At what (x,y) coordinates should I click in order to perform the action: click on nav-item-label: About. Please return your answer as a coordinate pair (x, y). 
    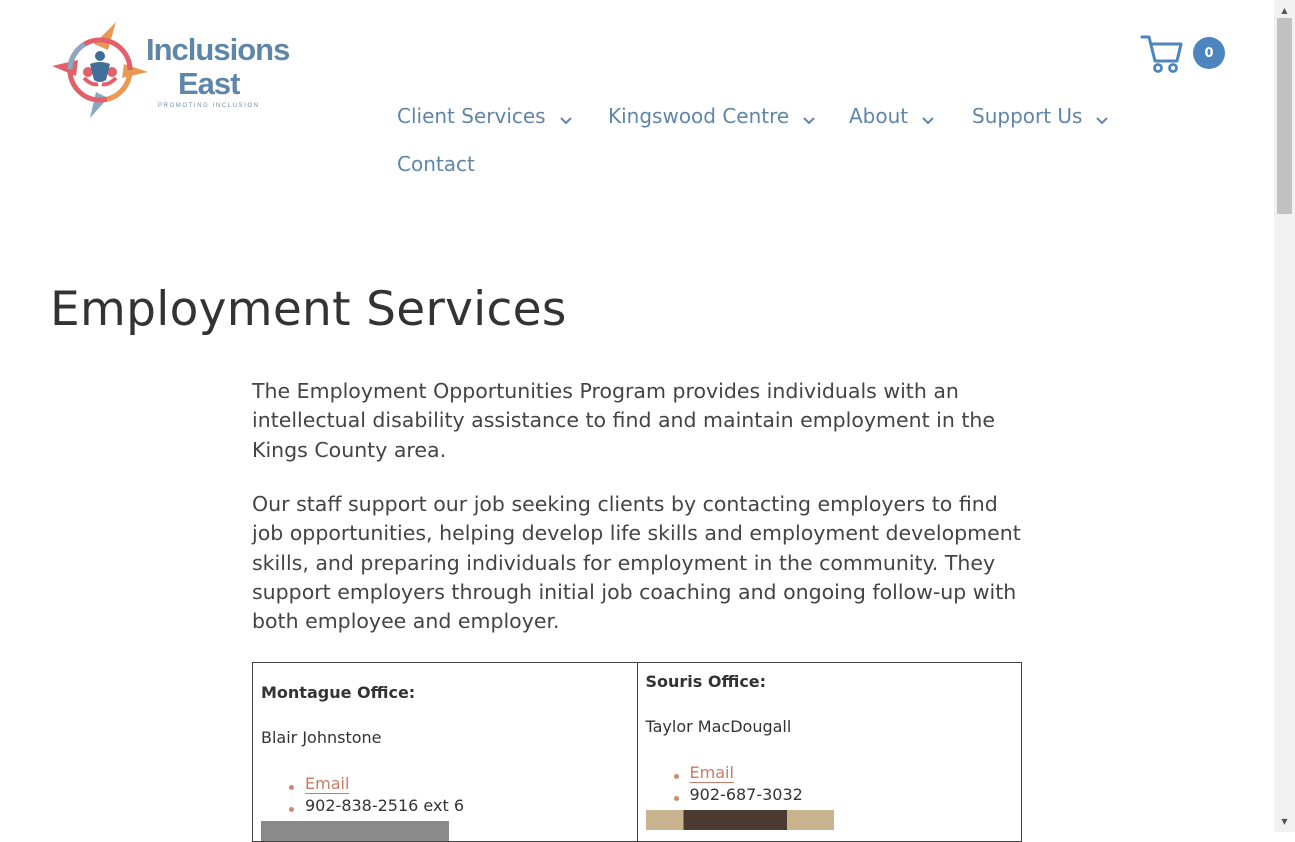
    Looking at the image, I should click on (879, 116).